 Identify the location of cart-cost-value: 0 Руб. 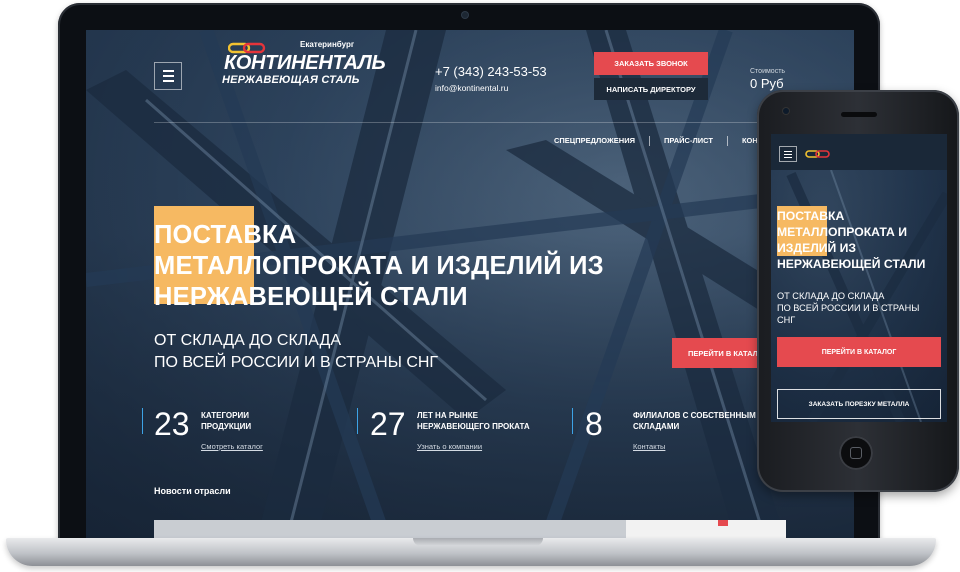
(767, 83).